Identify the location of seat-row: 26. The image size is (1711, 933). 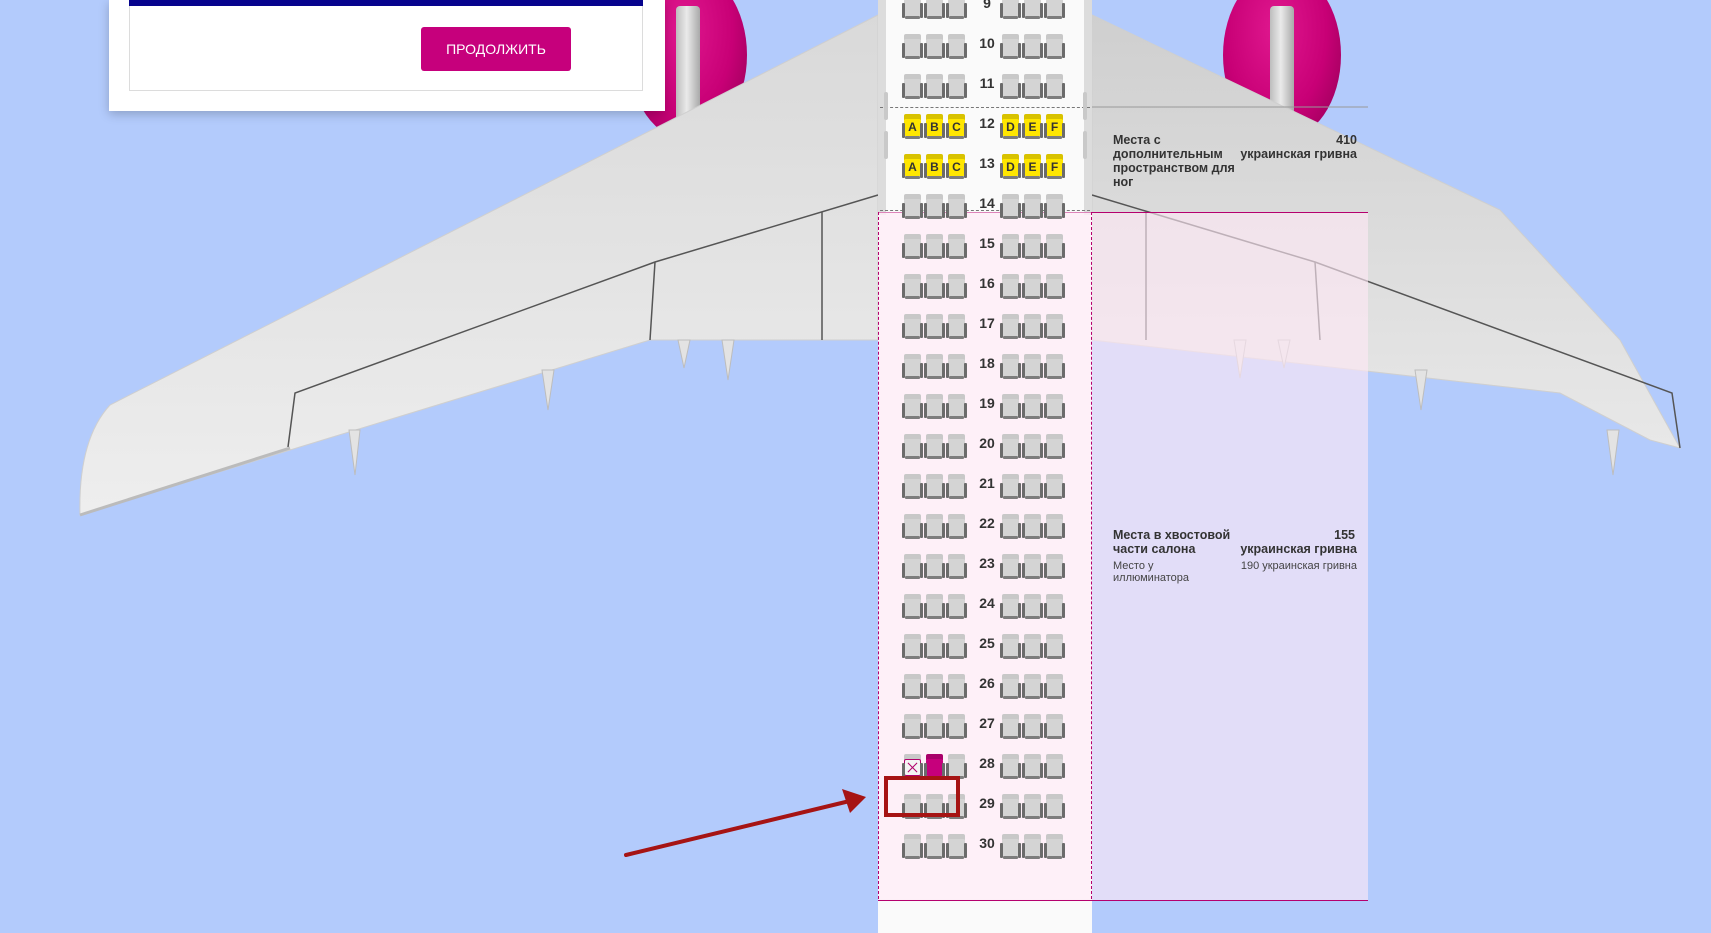
(986, 689).